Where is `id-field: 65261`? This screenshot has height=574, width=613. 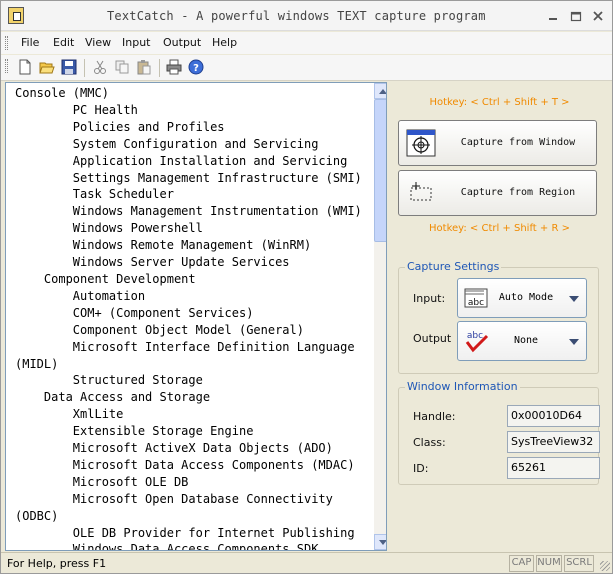
id-field: 65261 is located at coordinates (553, 468).